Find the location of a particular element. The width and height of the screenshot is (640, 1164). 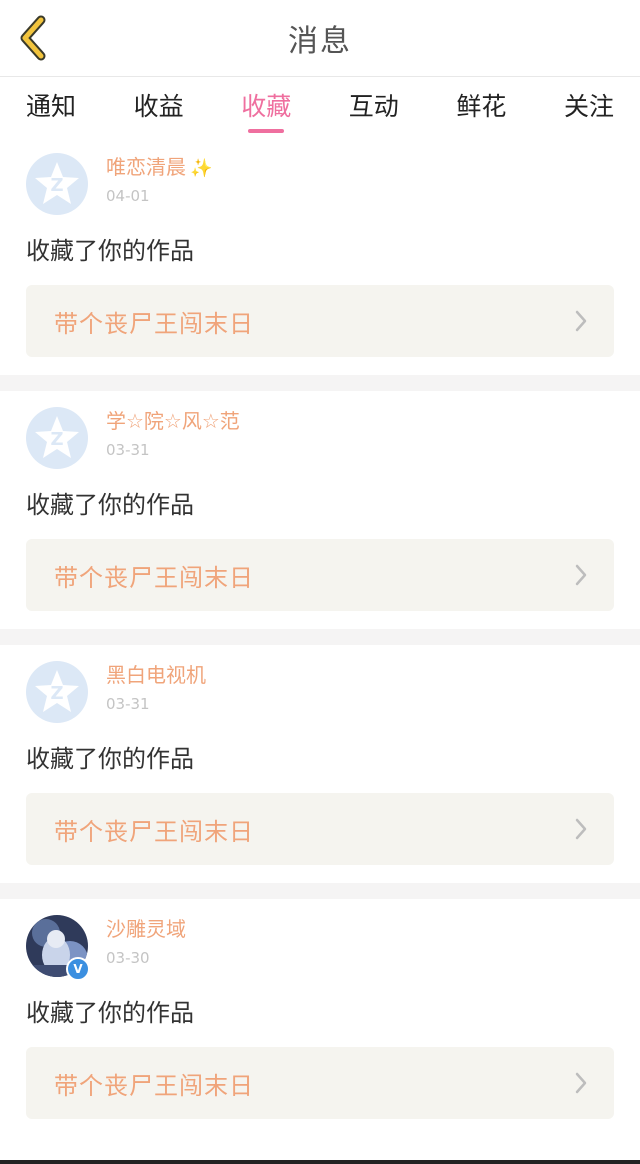

avatar: V is located at coordinates (58, 948).